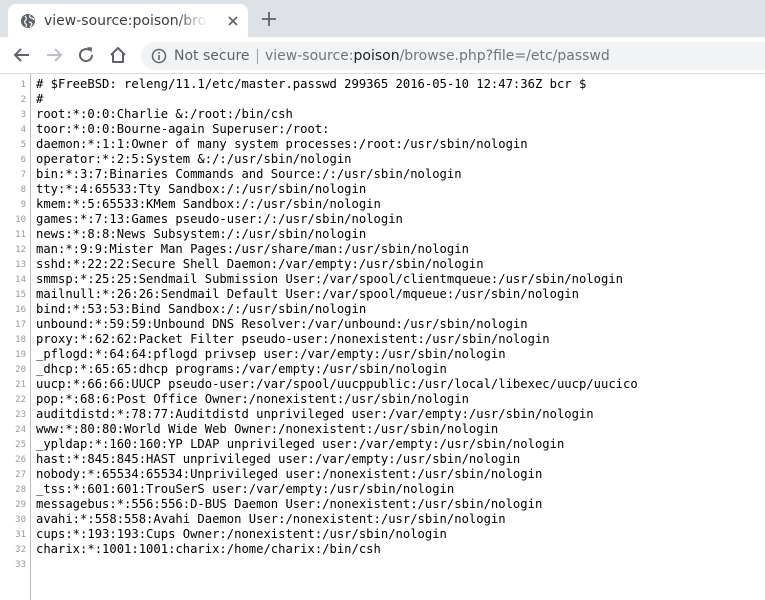  I want to click on tab-title-fade, so click(198, 21).